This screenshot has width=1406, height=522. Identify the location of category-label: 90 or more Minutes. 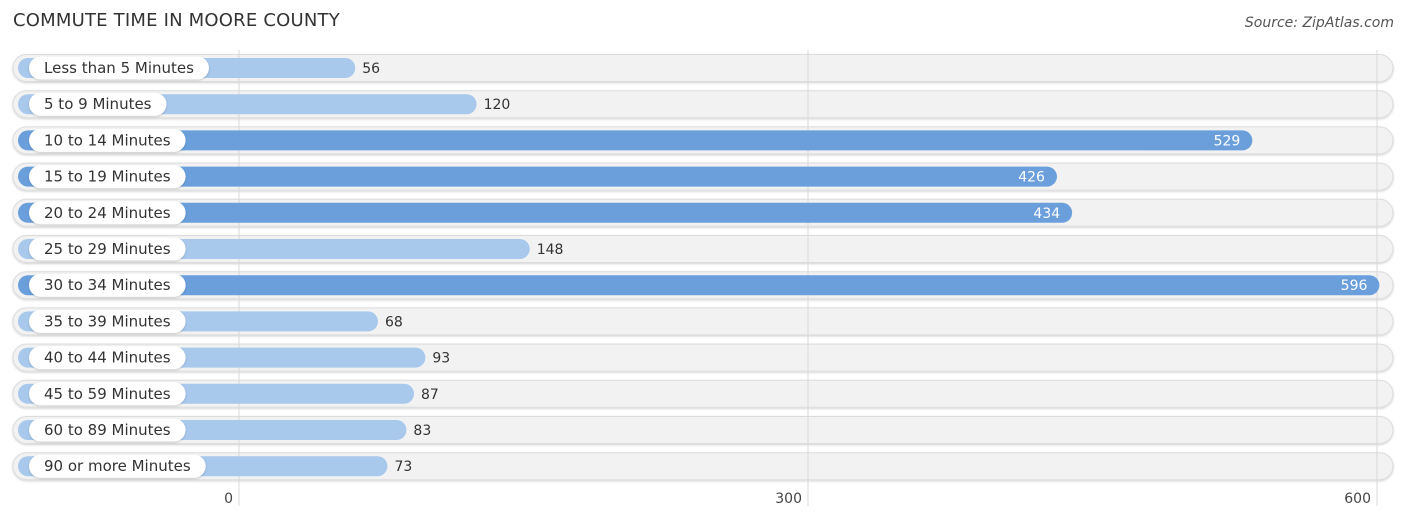
(117, 466).